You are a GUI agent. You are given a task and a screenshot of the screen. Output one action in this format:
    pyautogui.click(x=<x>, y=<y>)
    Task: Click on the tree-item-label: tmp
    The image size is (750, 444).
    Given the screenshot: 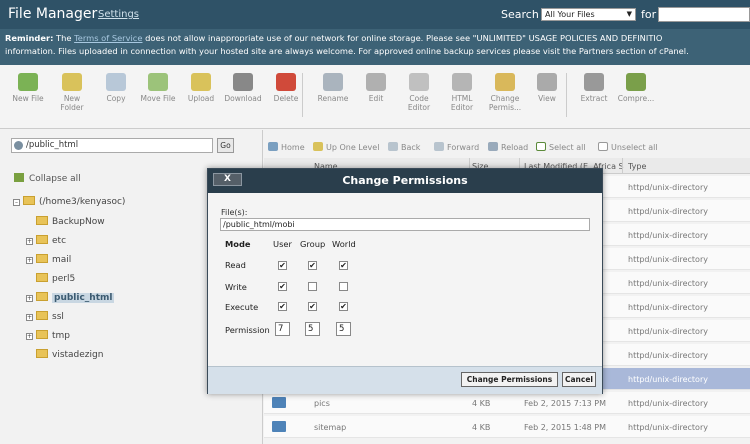 What is the action you would take?
    pyautogui.click(x=61, y=336)
    